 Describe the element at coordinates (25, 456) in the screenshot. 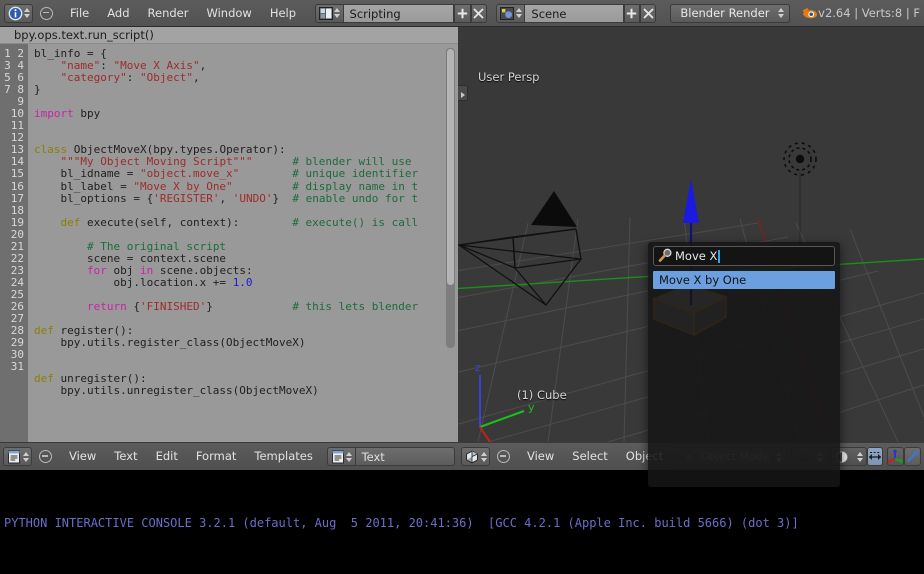

I see `text-editor-type-spinner-icon` at that location.